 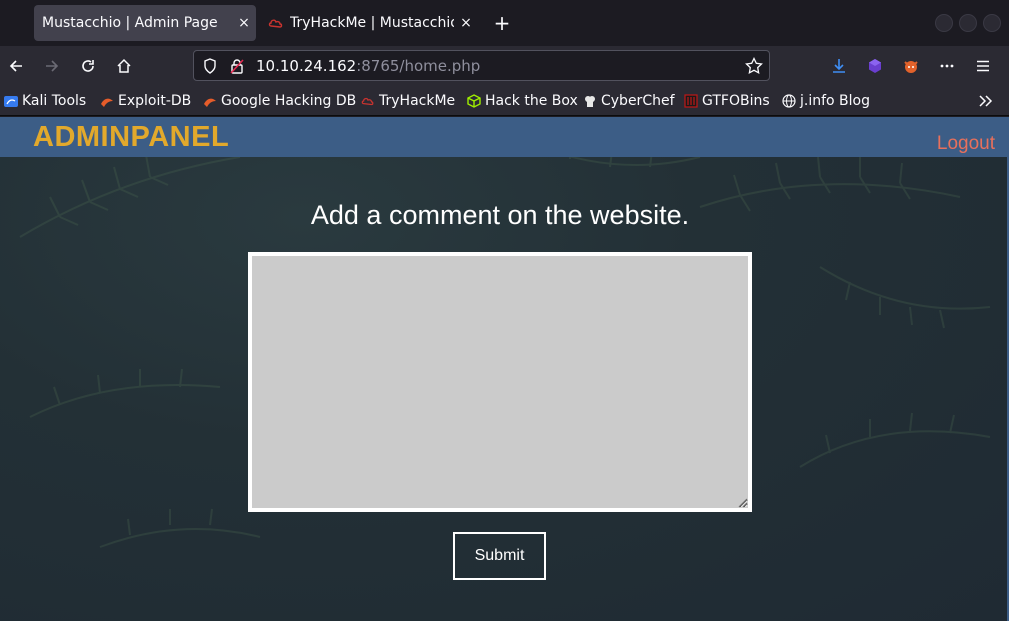 What do you see at coordinates (54, 101) in the screenshot?
I see `bookmark-label: Kali Tools` at bounding box center [54, 101].